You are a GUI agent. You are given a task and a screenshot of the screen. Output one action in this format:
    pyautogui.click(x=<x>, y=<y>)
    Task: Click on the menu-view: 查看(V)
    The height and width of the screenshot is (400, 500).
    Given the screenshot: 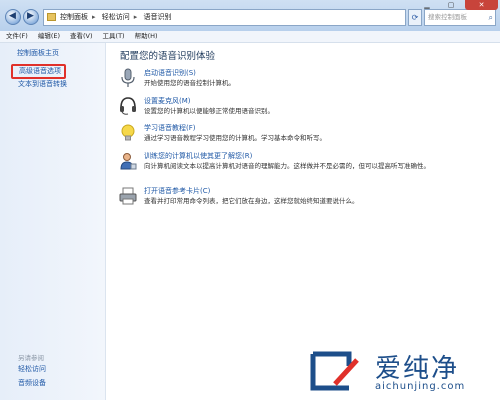 What is the action you would take?
    pyautogui.click(x=81, y=36)
    